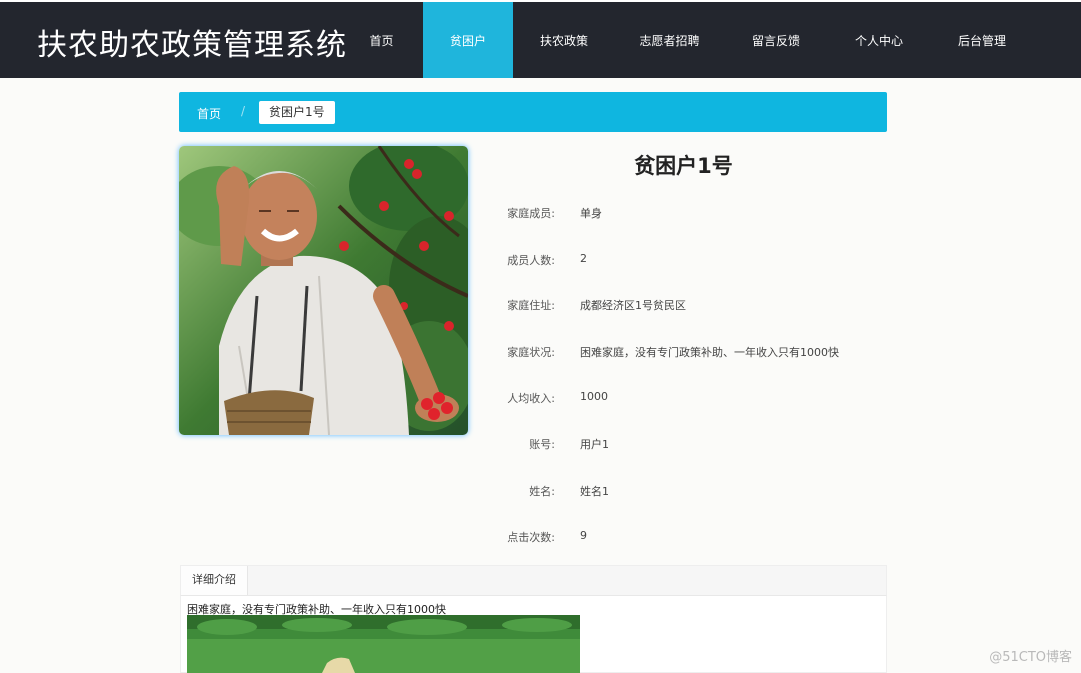 This screenshot has width=1081, height=673. I want to click on breadcrumb-home: 首页, so click(209, 113).